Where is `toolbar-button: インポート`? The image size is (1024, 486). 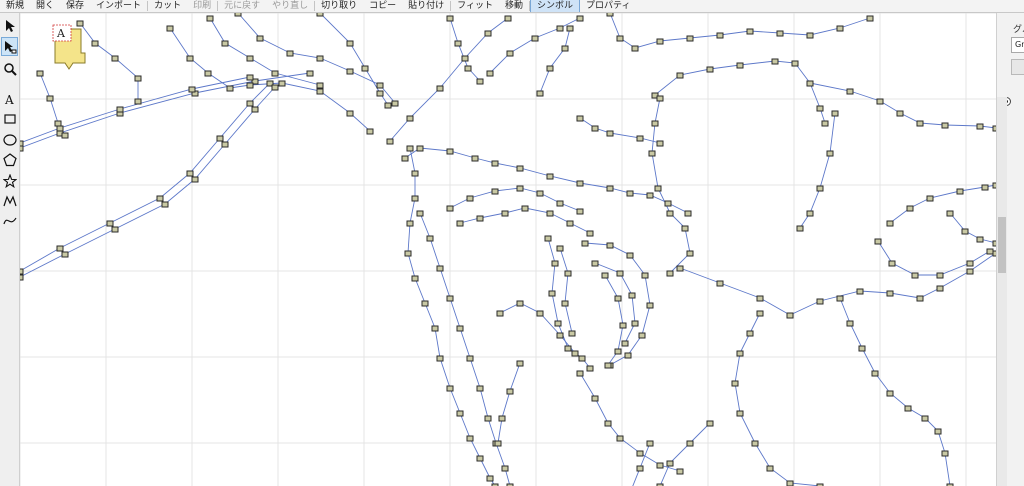
toolbar-button: インポート is located at coordinates (118, 6).